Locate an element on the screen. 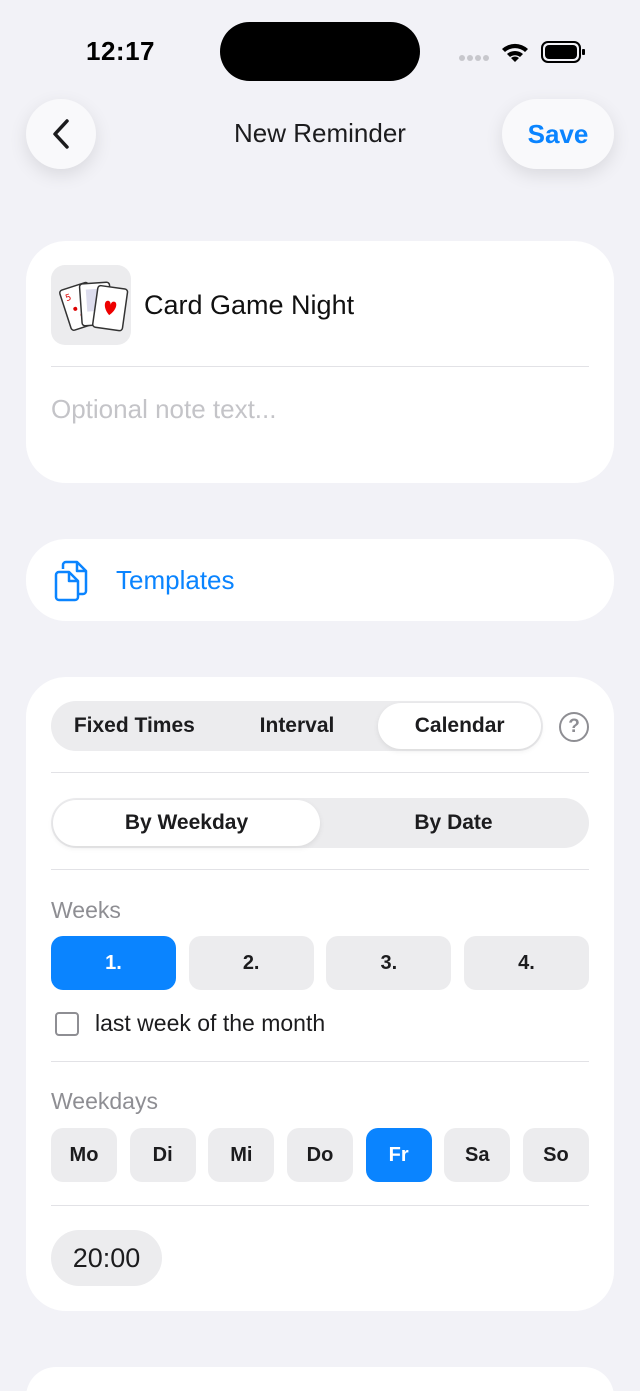 This screenshot has width=640, height=1391. reminder-icon-button: 5 is located at coordinates (91, 305).